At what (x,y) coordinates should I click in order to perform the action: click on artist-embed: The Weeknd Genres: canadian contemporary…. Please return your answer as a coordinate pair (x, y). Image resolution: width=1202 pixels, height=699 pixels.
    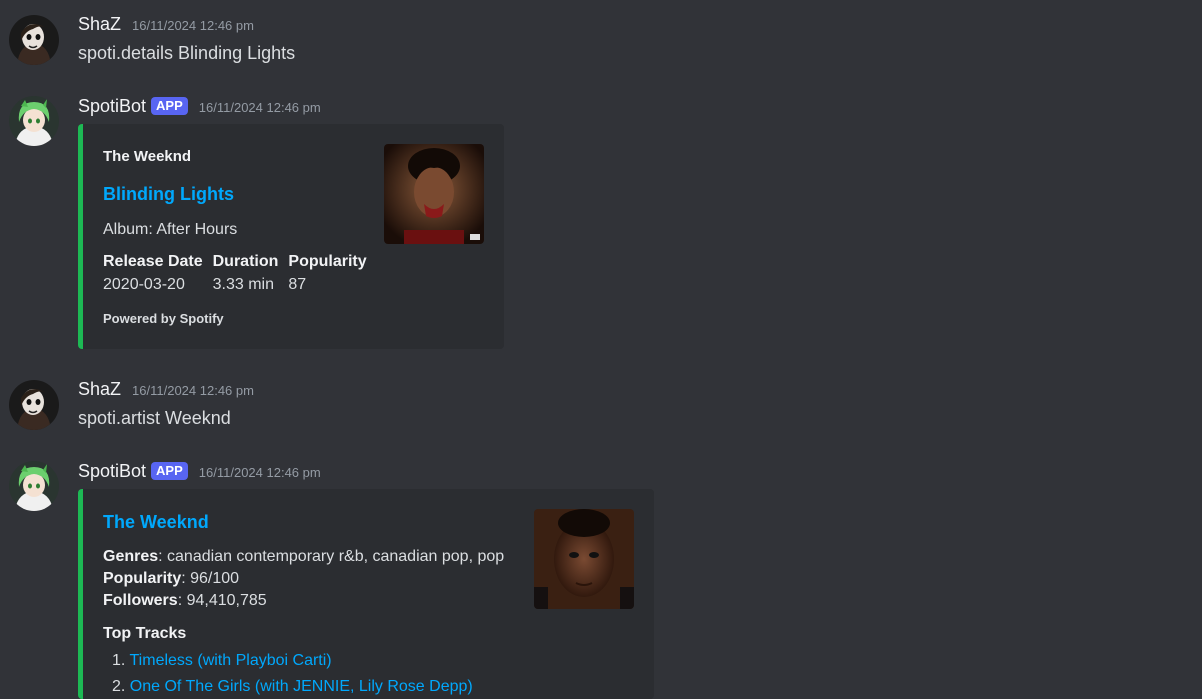
    Looking at the image, I should click on (366, 594).